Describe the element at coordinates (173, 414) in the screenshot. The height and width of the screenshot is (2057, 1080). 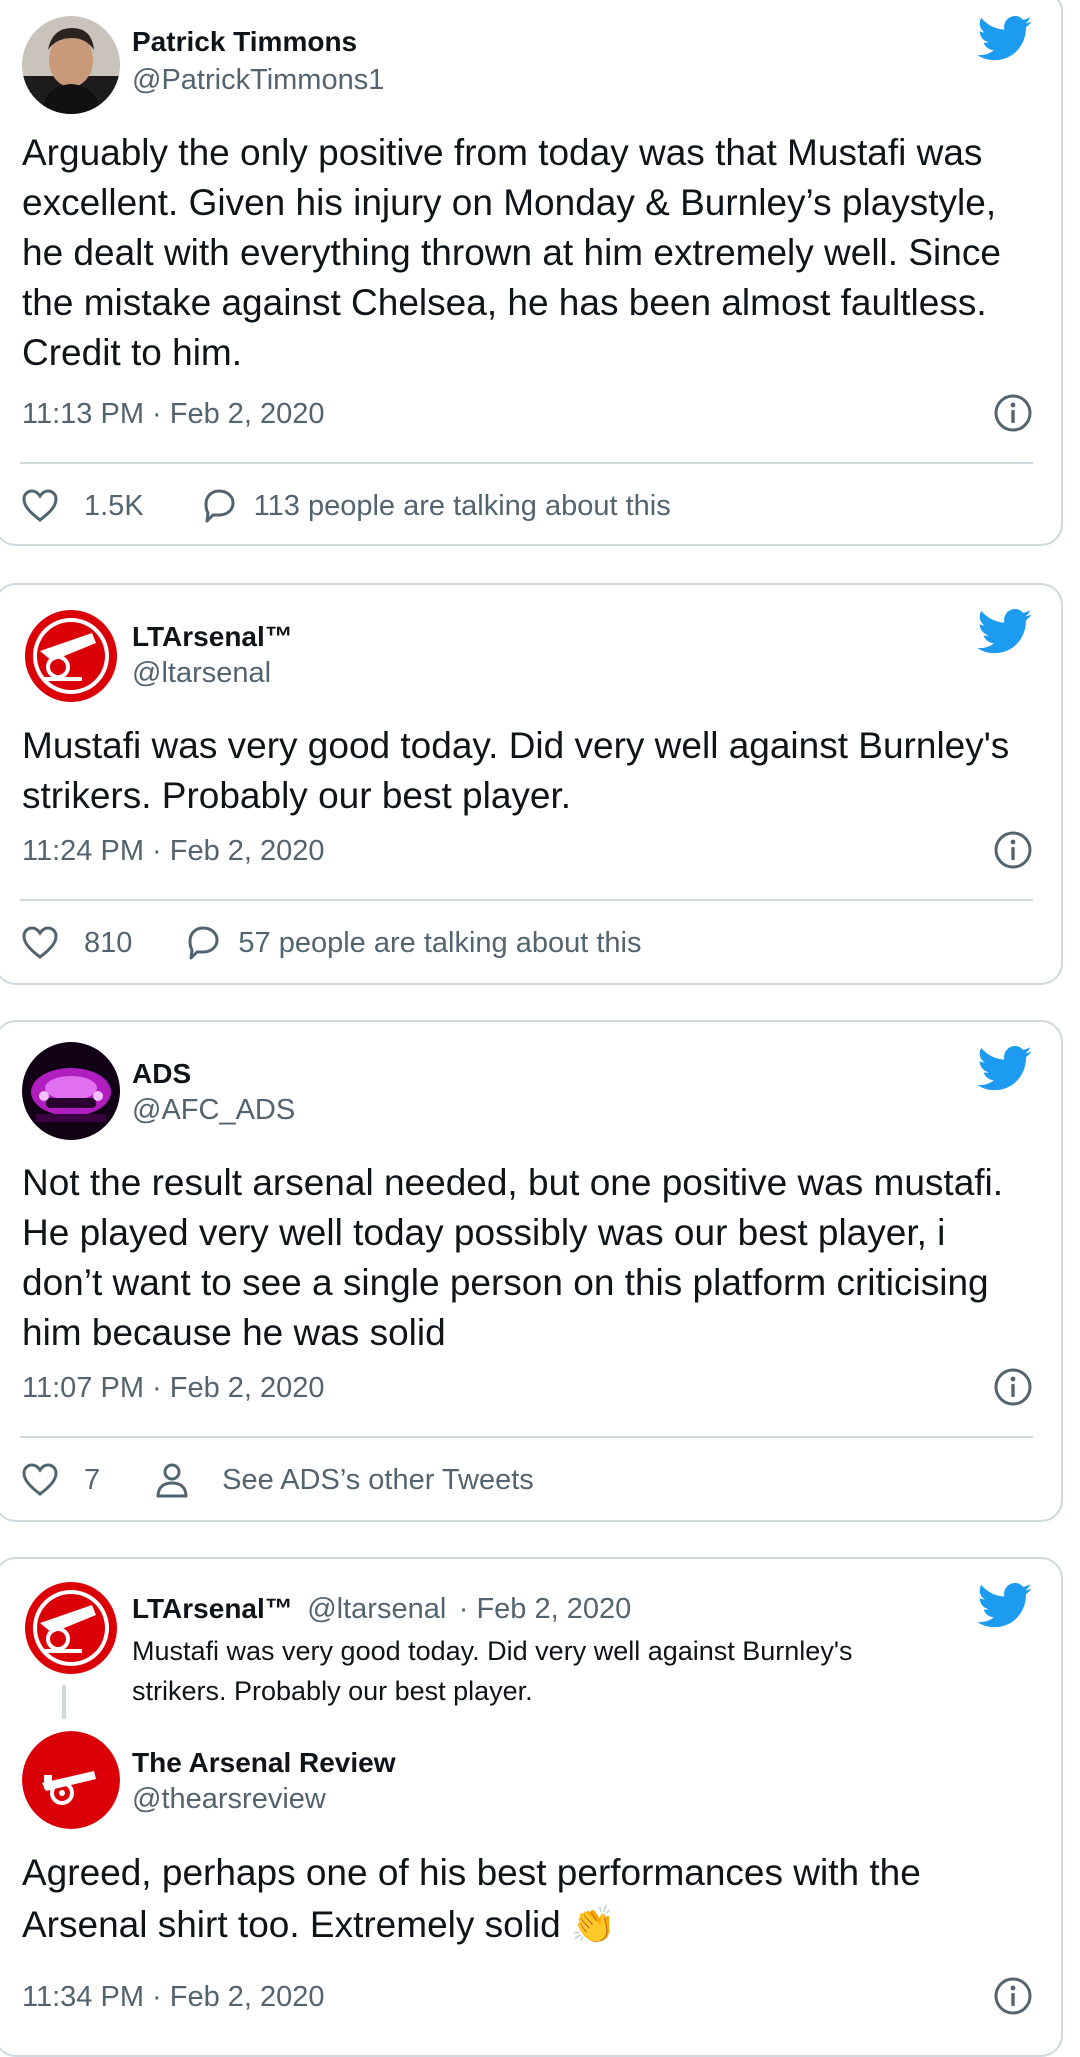
I see `tweet-timestamp: 11:13 PM · Feb 2, 2020` at that location.